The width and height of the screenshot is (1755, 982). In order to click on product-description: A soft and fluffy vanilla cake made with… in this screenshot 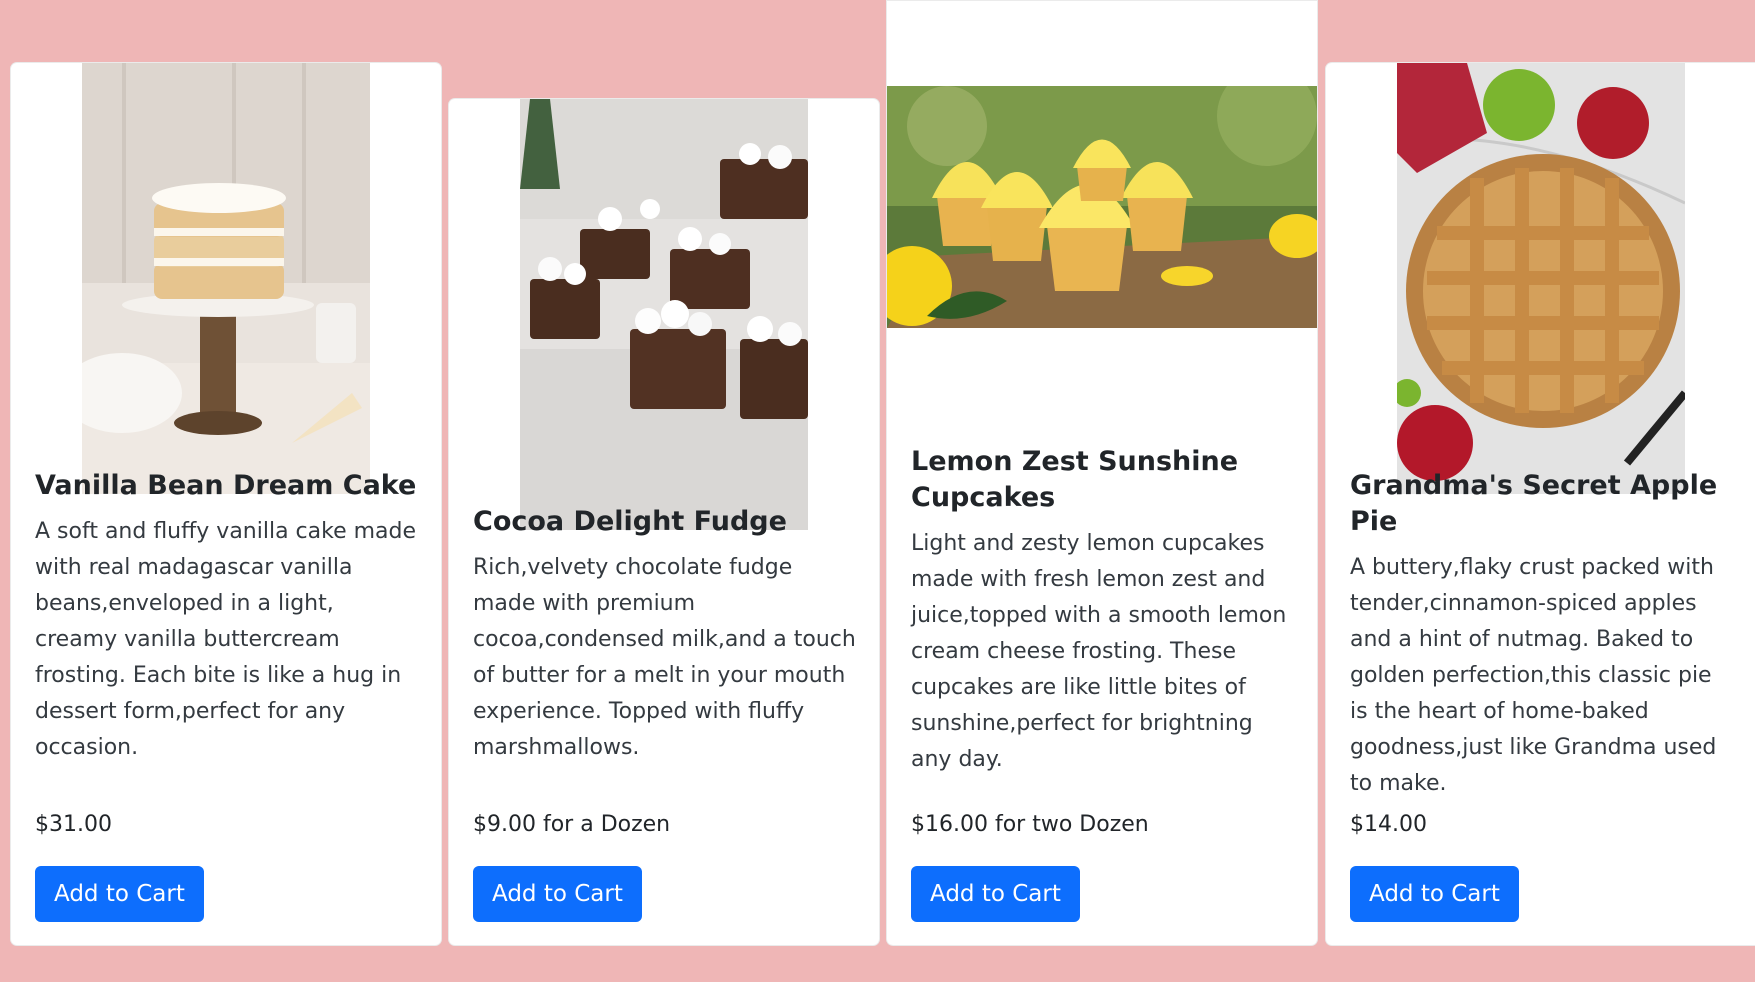, I will do `click(226, 639)`.